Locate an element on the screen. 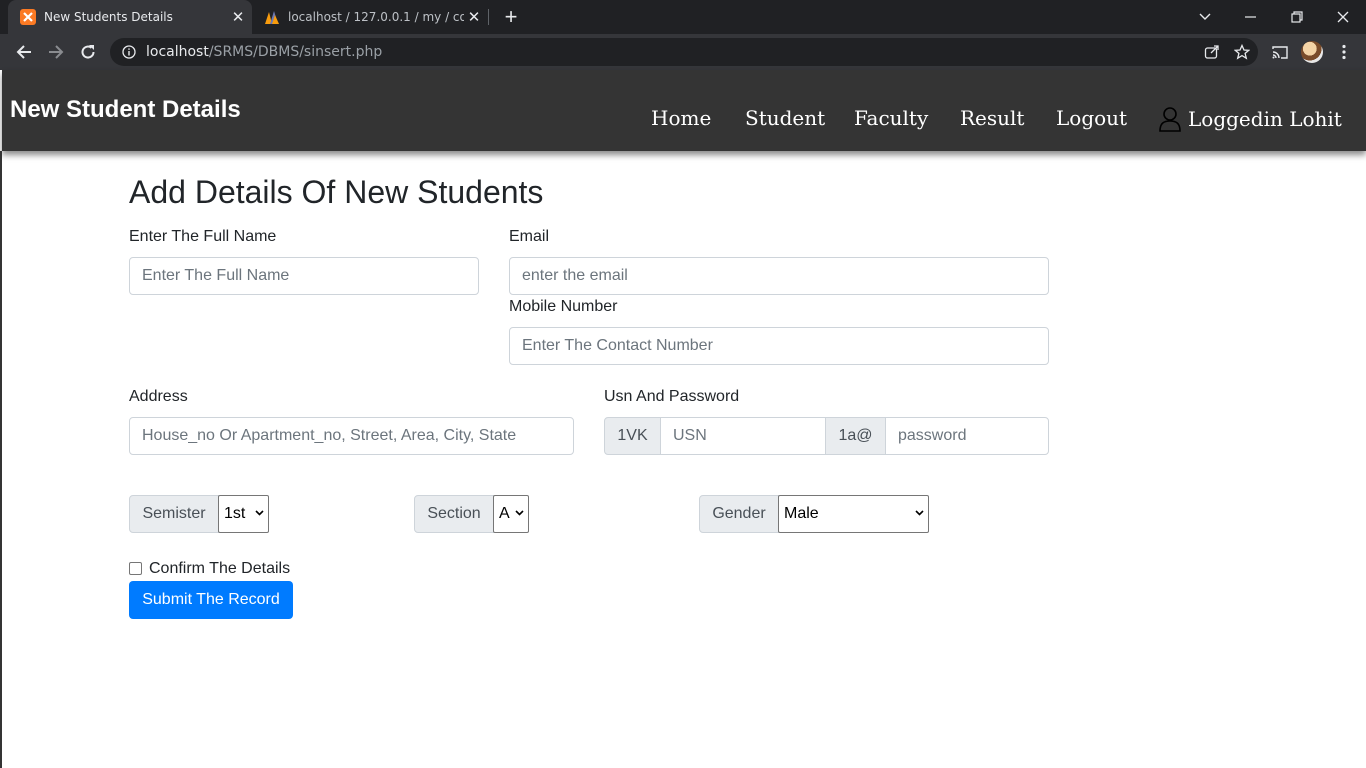  confirm-label: Confirm The Details is located at coordinates (219, 569).